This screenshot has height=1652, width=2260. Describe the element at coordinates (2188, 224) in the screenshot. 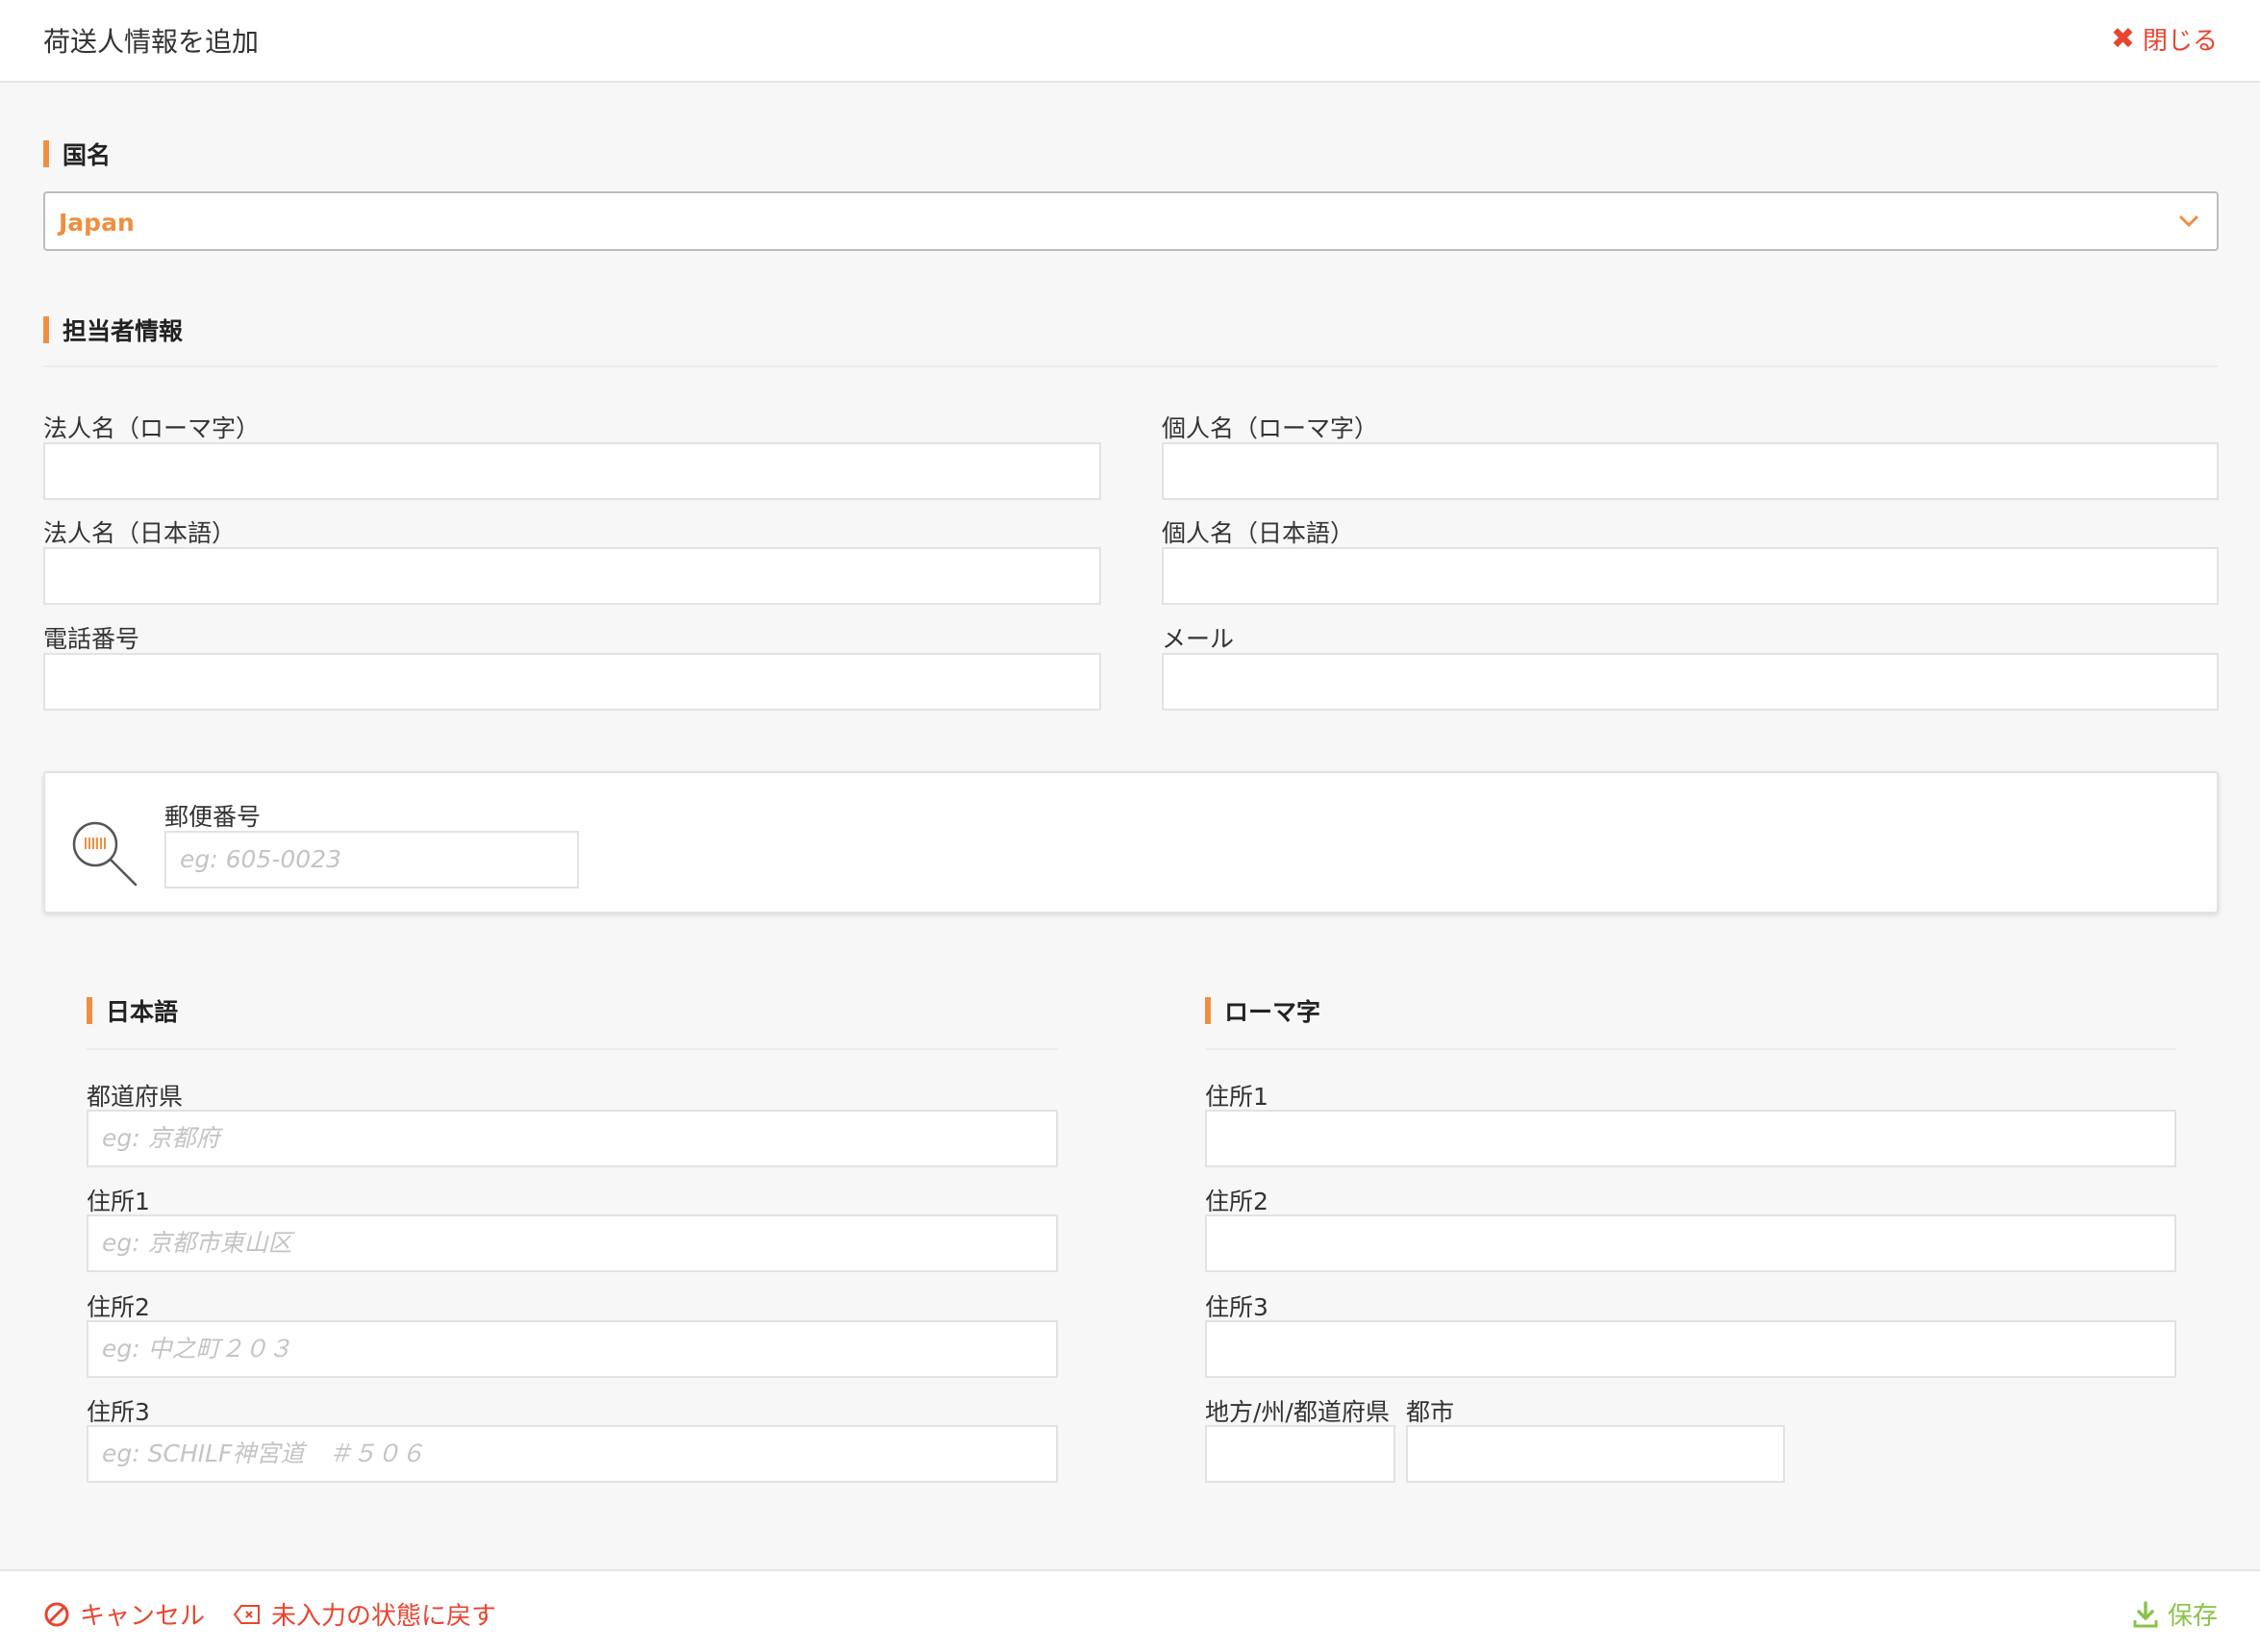

I see `chevron-down-icon` at that location.